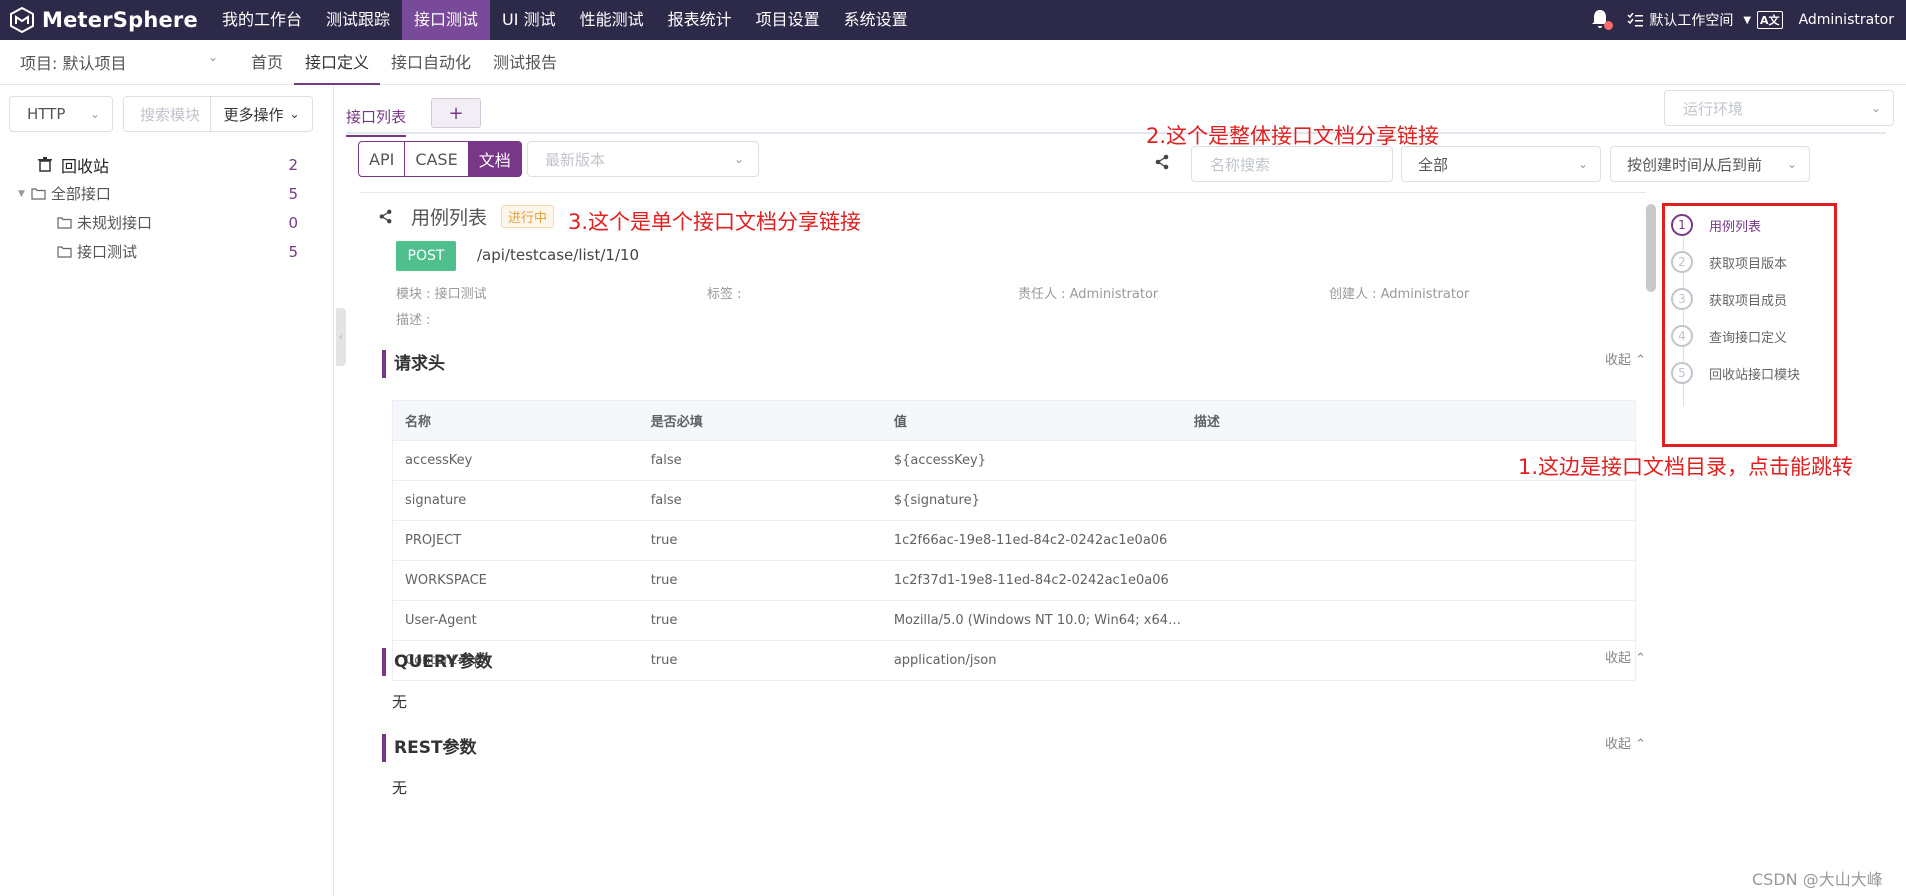 This screenshot has width=1906, height=896. Describe the element at coordinates (446, 20) in the screenshot. I see `nav-item-2: 接口测试` at that location.